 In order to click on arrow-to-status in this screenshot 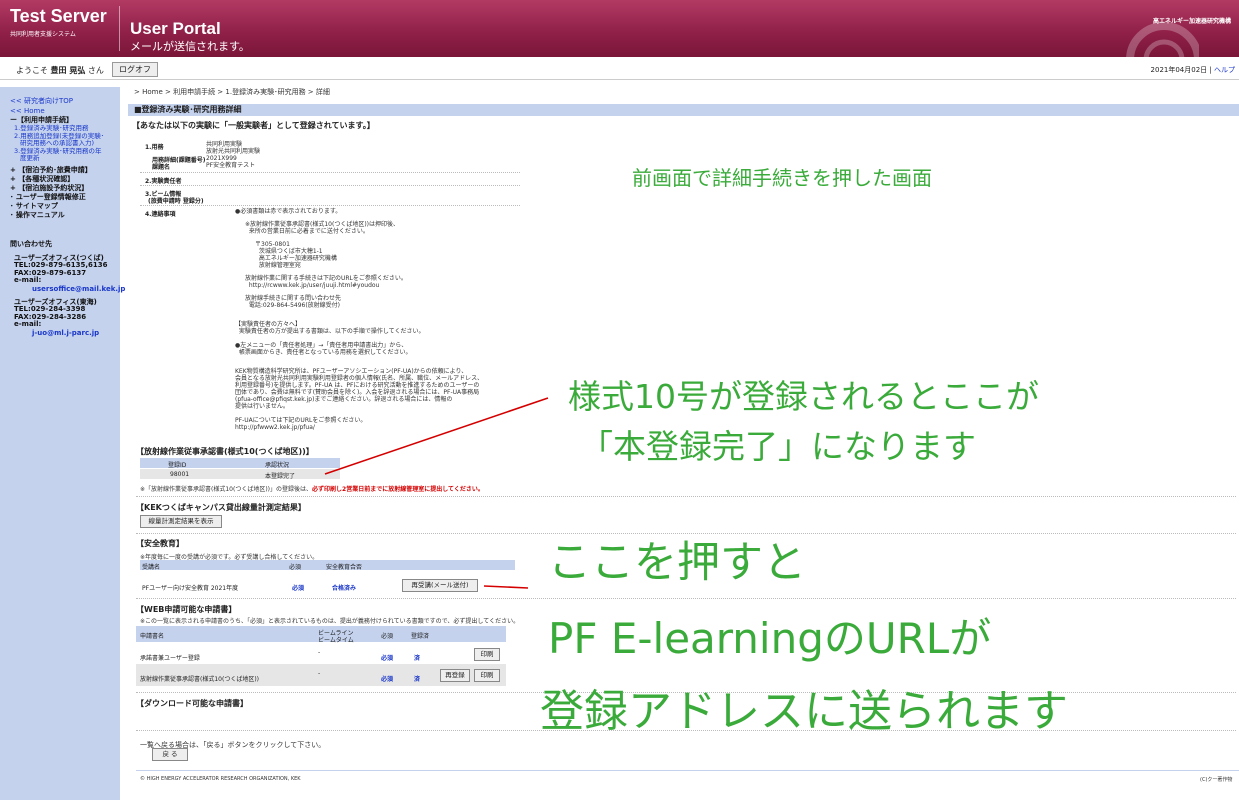, I will do `click(436, 436)`.